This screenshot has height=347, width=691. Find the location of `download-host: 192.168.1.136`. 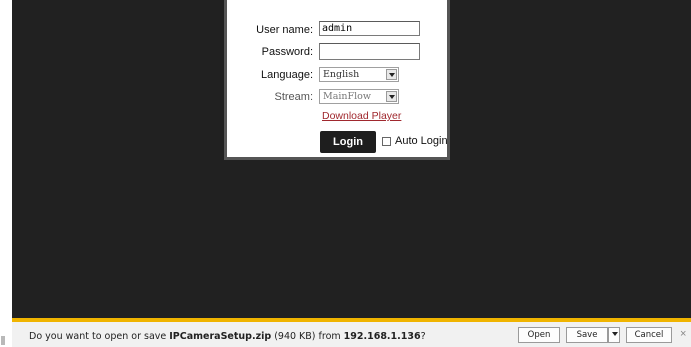

download-host: 192.168.1.136 is located at coordinates (382, 336).